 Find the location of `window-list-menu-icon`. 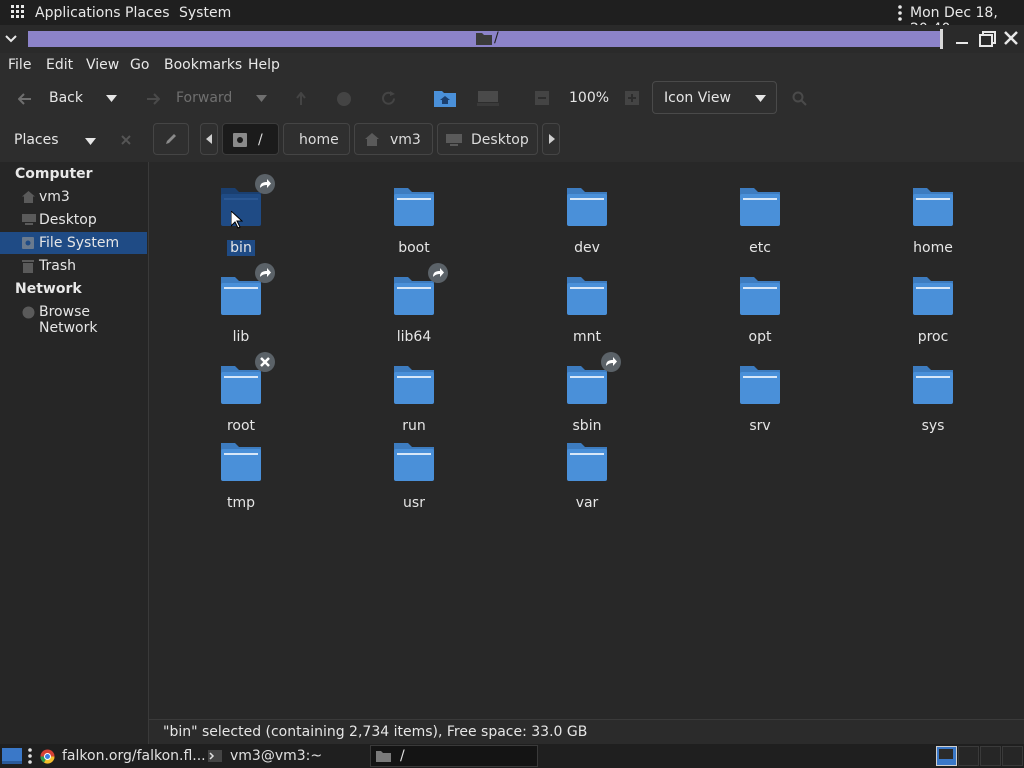

window-list-menu-icon is located at coordinates (30, 756).